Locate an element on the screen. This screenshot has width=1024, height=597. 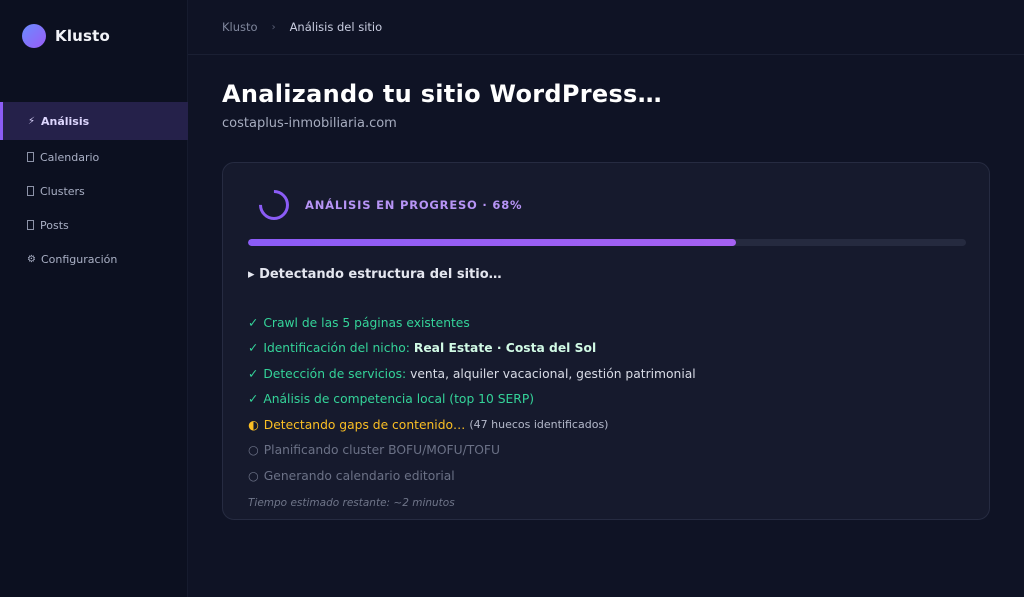
sidebar-item-configuracion: ⚙ Configuración is located at coordinates (94, 259).